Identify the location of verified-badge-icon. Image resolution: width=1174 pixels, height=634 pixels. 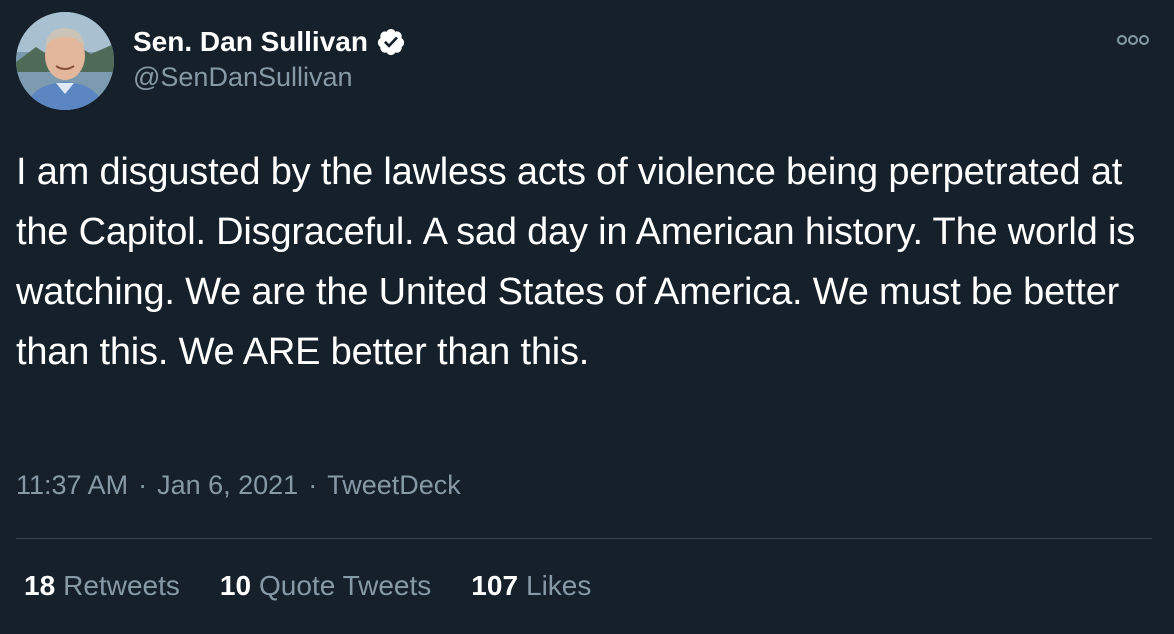
(391, 42).